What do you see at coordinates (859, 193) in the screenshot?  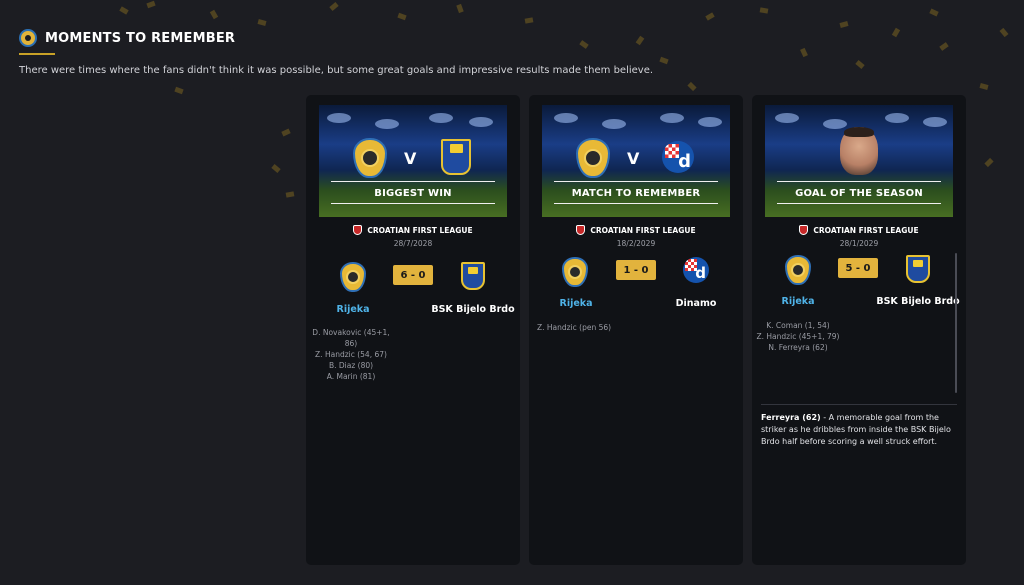 I see `banner-label: GOAL OF THE SEASON` at bounding box center [859, 193].